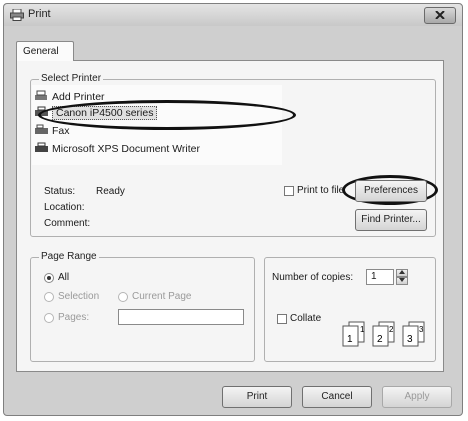  What do you see at coordinates (353, 334) in the screenshot?
I see `collate-page-pair-1: 1 1` at bounding box center [353, 334].